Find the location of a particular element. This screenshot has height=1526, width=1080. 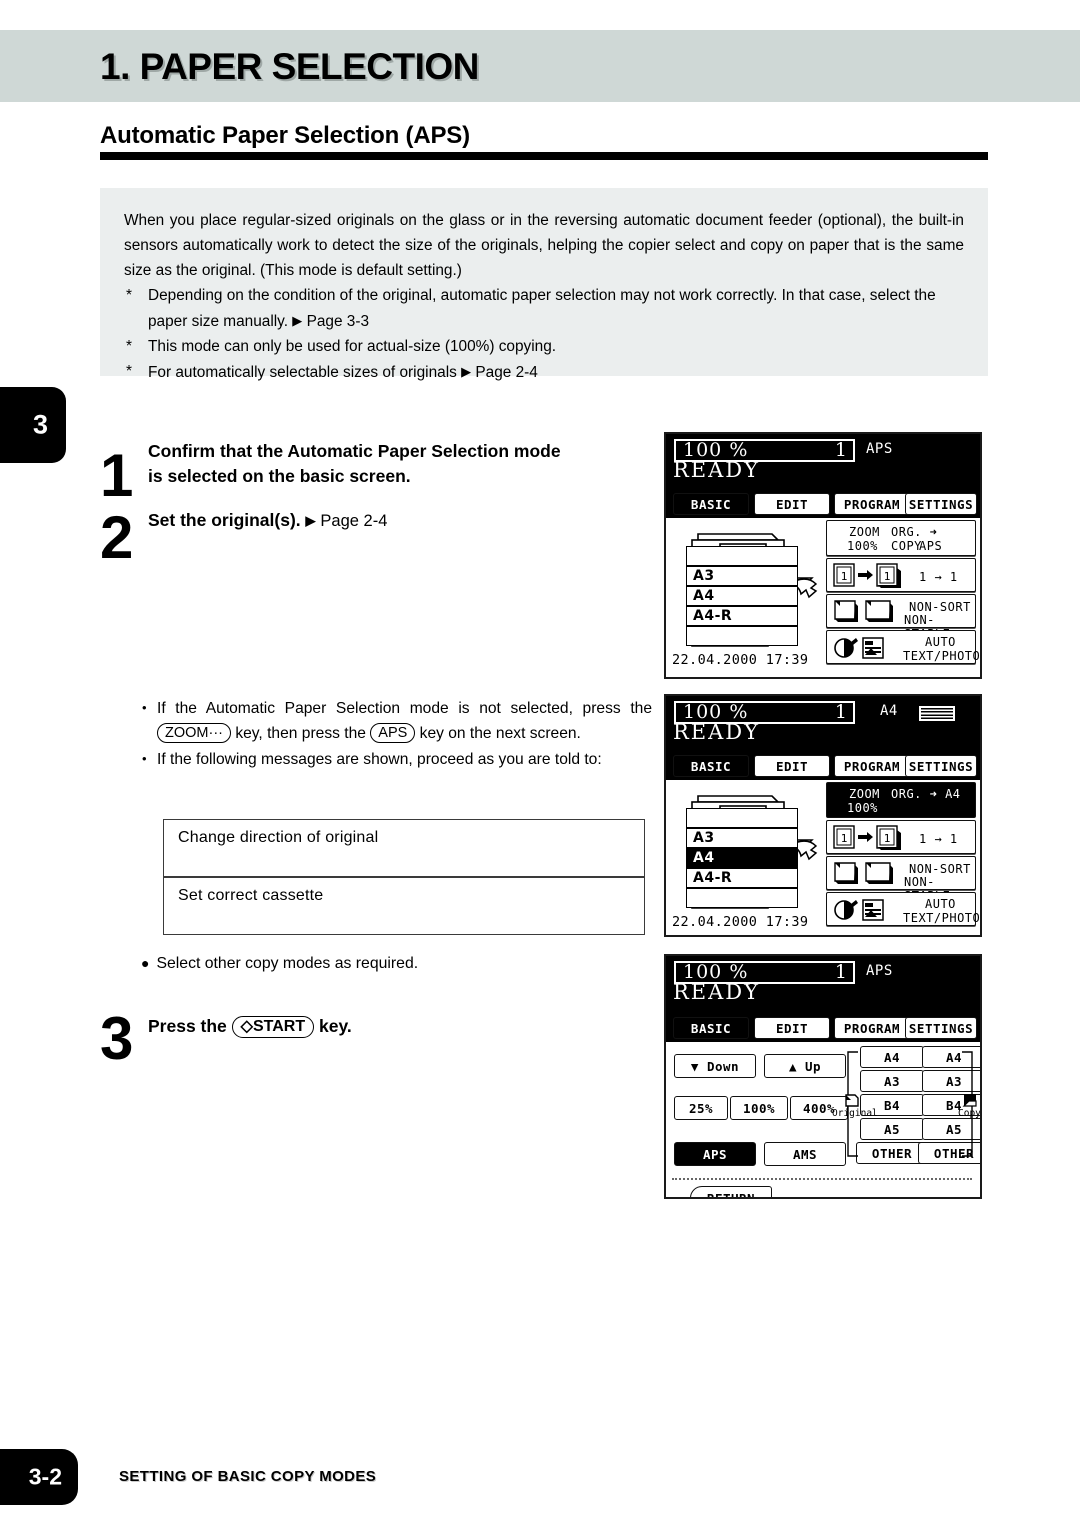

lcd2-tab-program: PROGRAM is located at coordinates (872, 766).